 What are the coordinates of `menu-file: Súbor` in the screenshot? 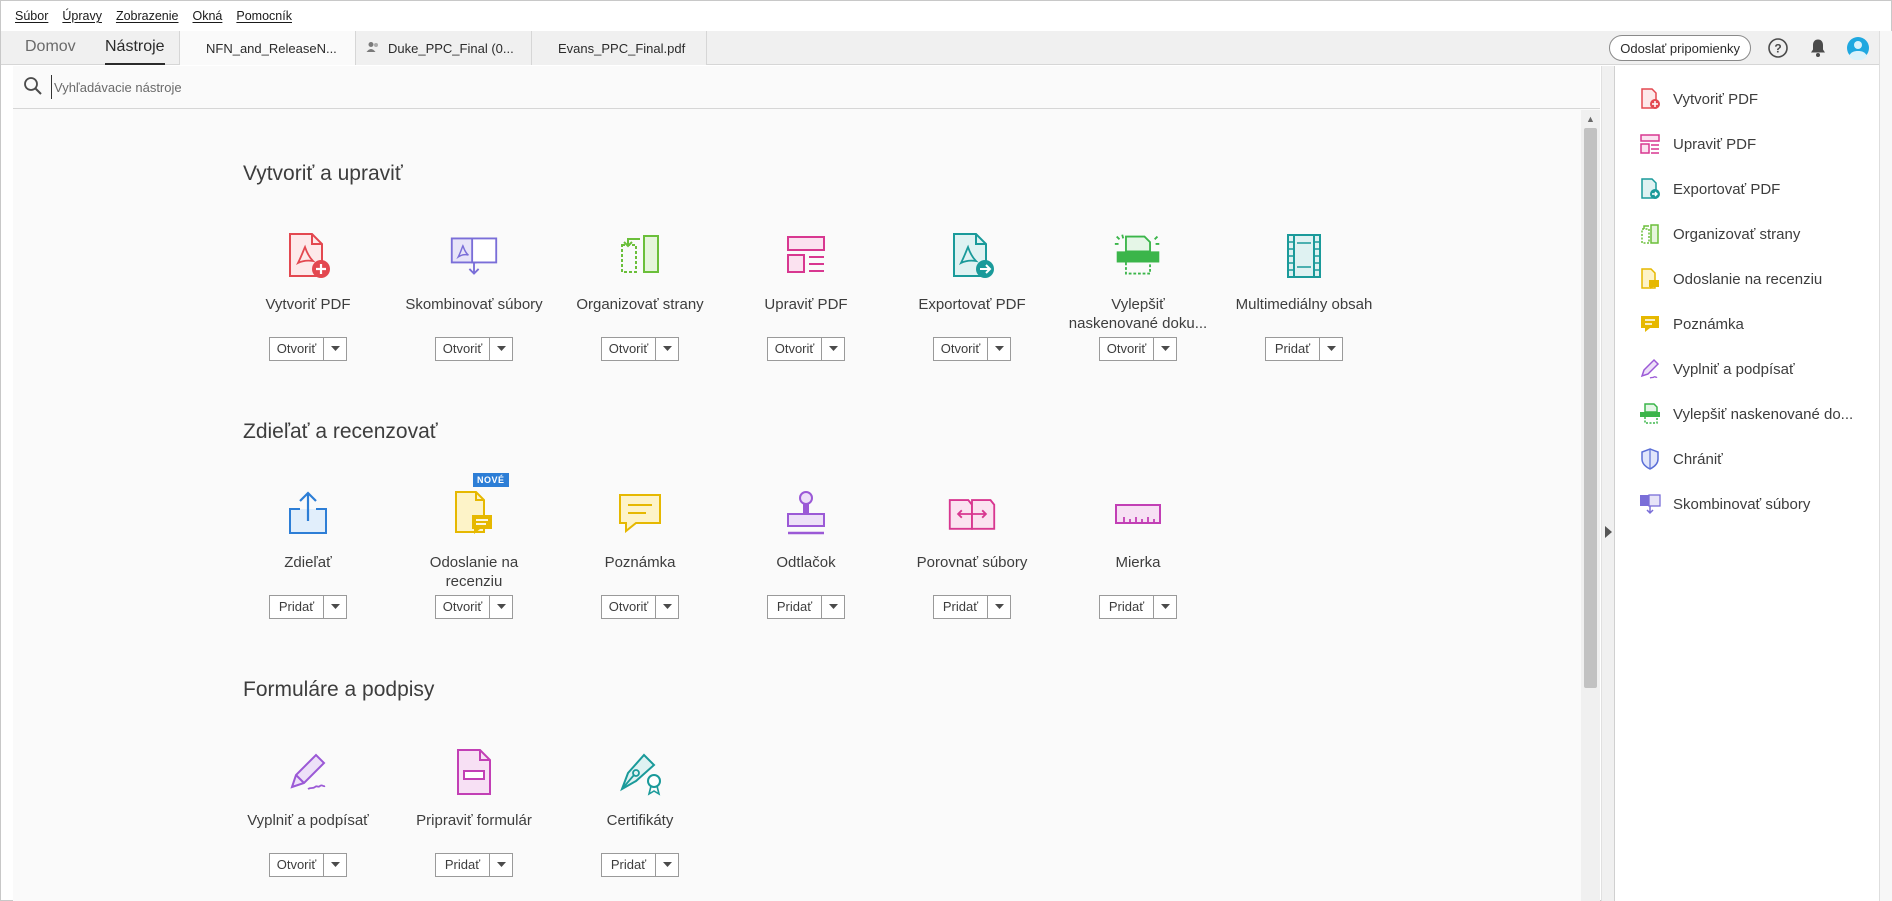 It's located at (31, 16).